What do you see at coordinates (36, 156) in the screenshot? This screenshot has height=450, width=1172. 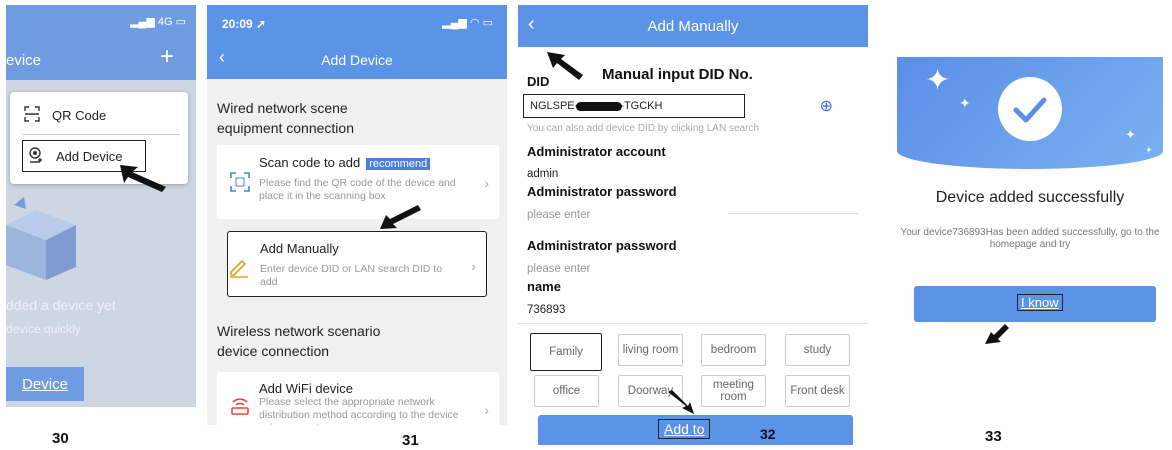 I see `add-device-icon` at bounding box center [36, 156].